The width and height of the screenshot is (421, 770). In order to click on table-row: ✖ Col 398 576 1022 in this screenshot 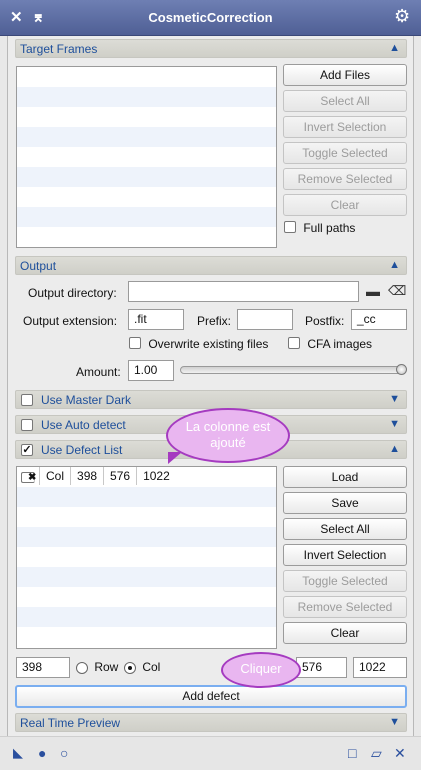, I will do `click(146, 477)`.